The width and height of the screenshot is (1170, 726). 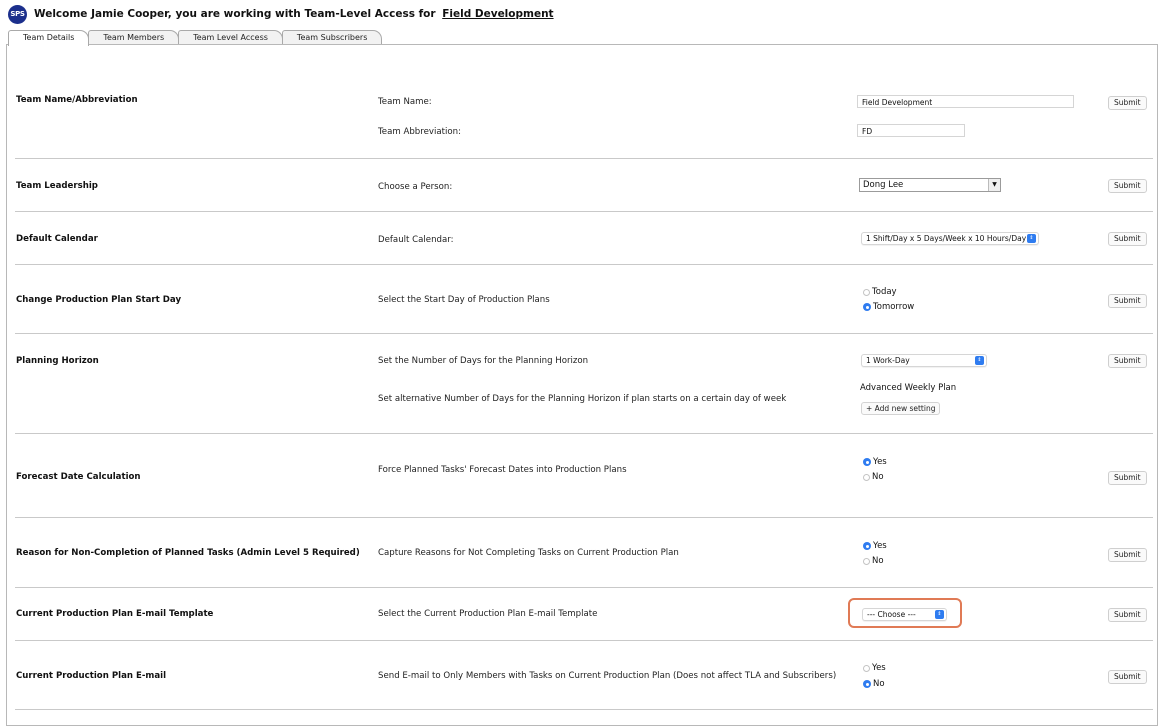 I want to click on team-abbr-label: Team Abbreviation:, so click(x=419, y=132).